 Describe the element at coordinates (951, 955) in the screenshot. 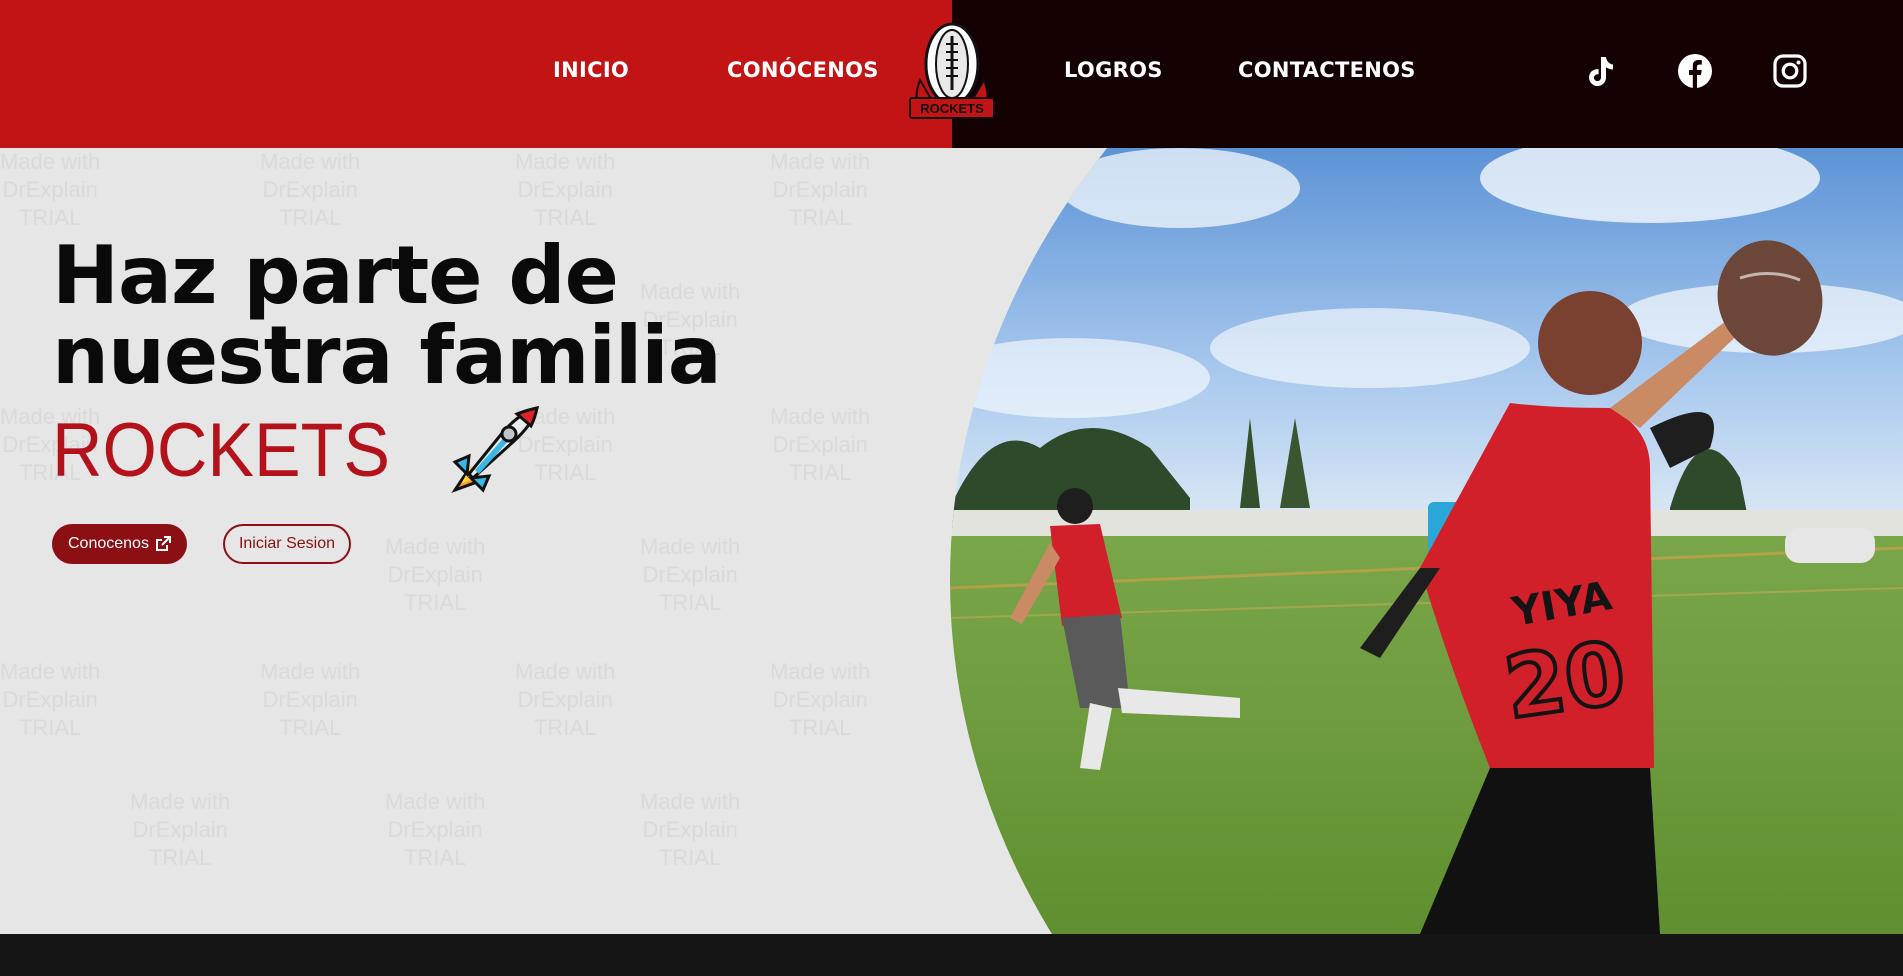

I see `bottom-bar` at that location.